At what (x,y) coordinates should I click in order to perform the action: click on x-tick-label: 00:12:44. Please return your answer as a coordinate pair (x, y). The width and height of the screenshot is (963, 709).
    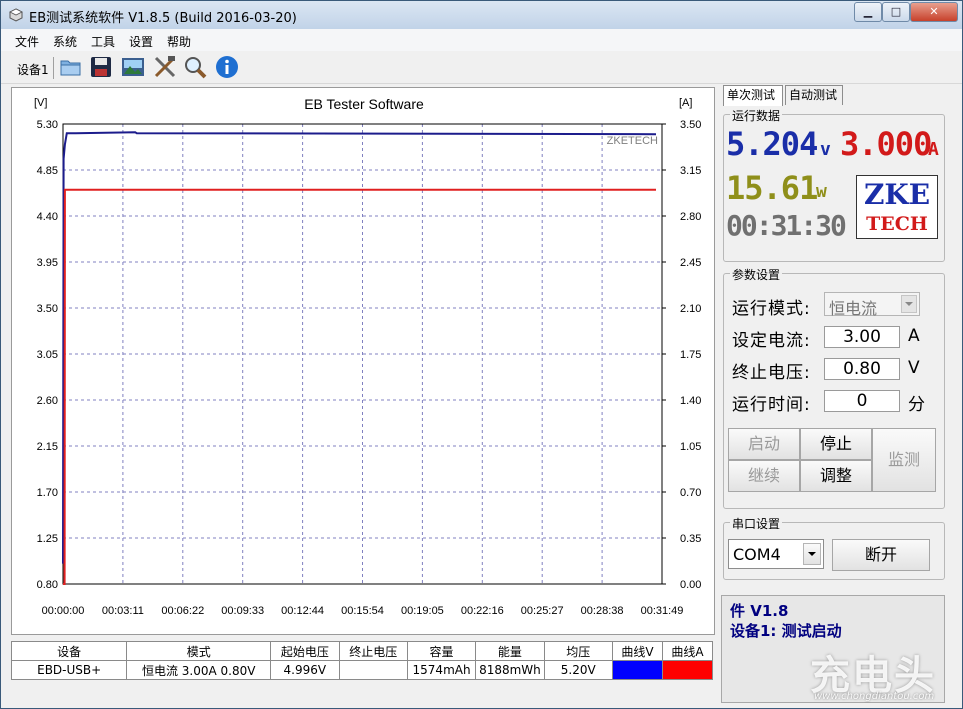
    Looking at the image, I should click on (302, 611).